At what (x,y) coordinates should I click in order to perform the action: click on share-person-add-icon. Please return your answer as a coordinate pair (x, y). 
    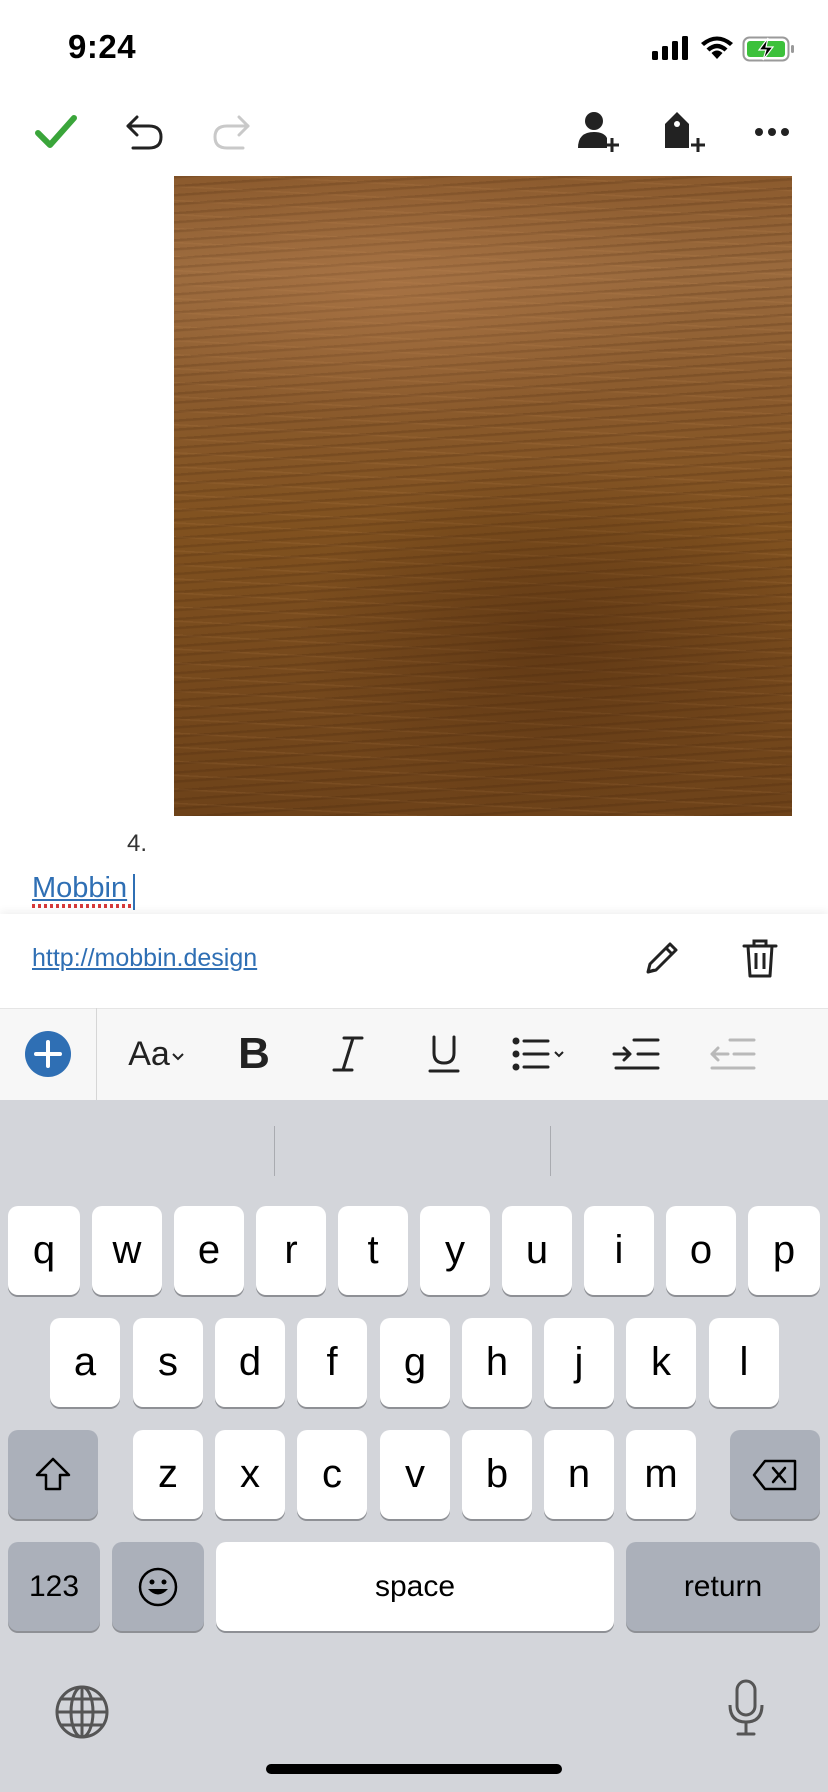
    Looking at the image, I should click on (598, 132).